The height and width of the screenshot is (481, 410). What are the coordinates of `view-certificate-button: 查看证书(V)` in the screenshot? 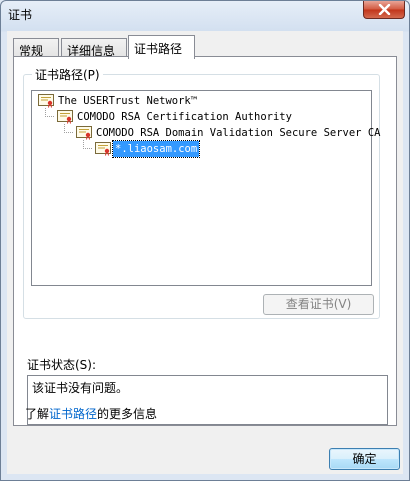 It's located at (318, 304).